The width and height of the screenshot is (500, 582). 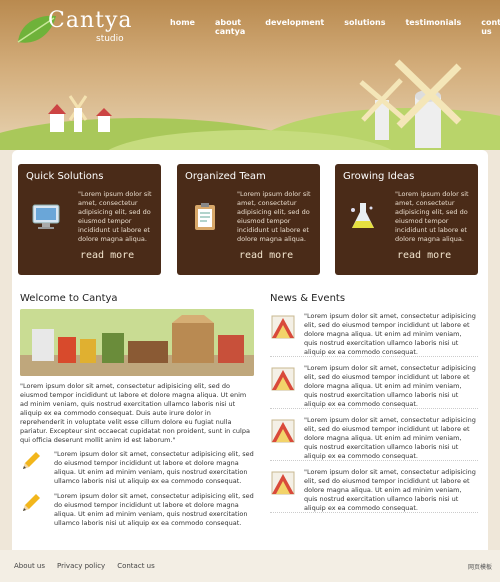 What do you see at coordinates (433, 27) in the screenshot?
I see `nav-testimonials: testimonials` at bounding box center [433, 27].